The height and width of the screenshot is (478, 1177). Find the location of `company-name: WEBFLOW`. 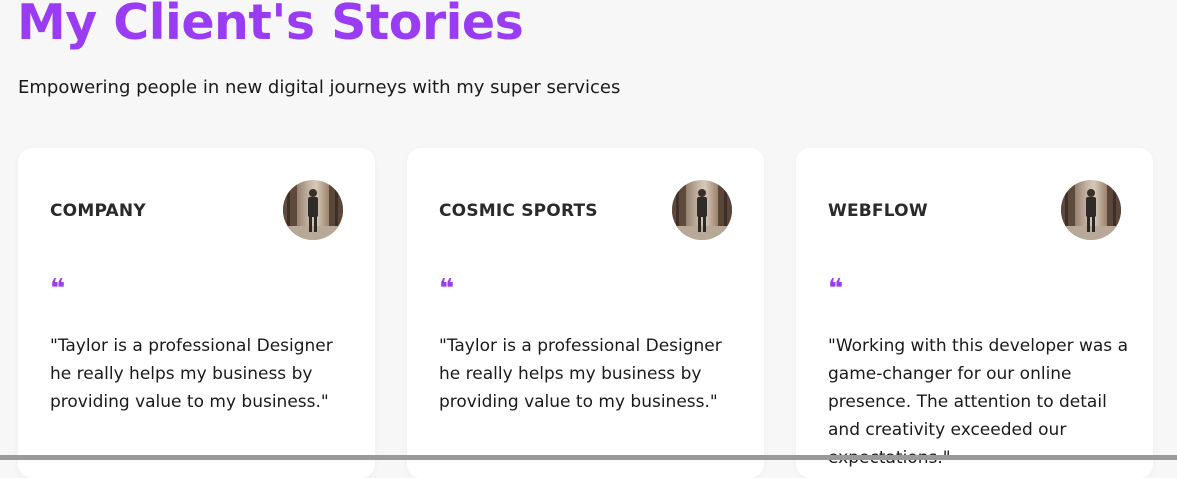

company-name: WEBFLOW is located at coordinates (878, 211).